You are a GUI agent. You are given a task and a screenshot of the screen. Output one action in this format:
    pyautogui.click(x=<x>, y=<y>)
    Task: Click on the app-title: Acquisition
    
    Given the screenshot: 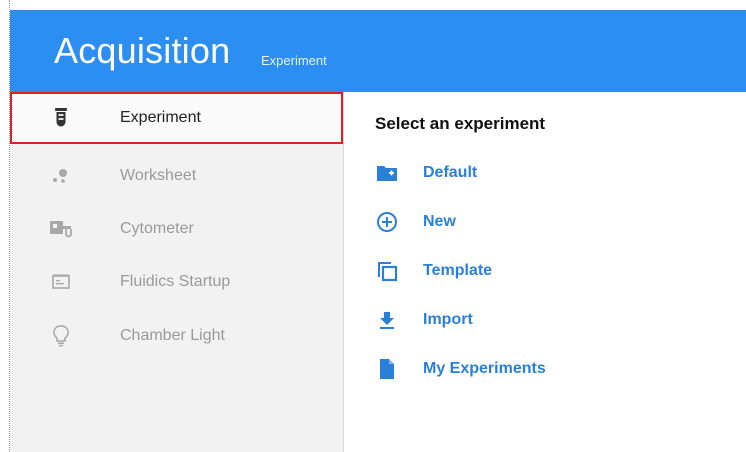 What is the action you would take?
    pyautogui.click(x=142, y=50)
    